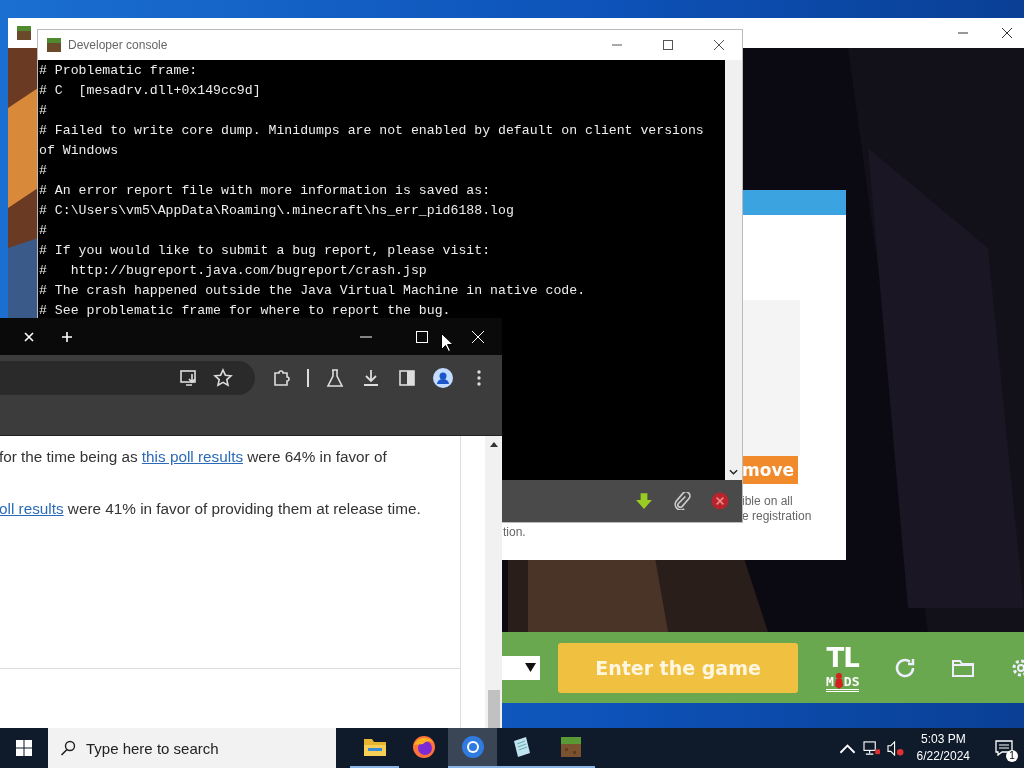 The width and height of the screenshot is (1024, 768). Describe the element at coordinates (733, 472) in the screenshot. I see `chevron-down-icon` at that location.